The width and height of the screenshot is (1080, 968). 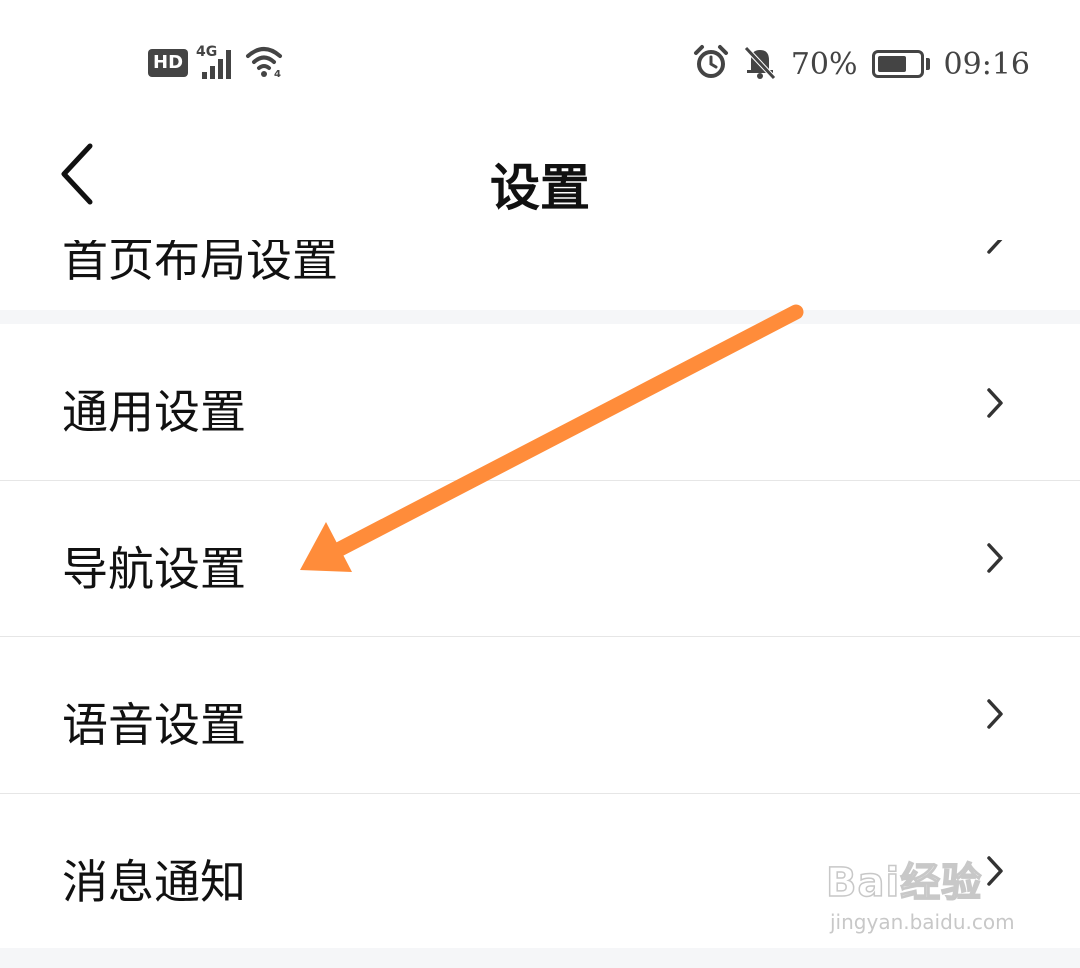 I want to click on battery-percent: 70%, so click(x=824, y=64).